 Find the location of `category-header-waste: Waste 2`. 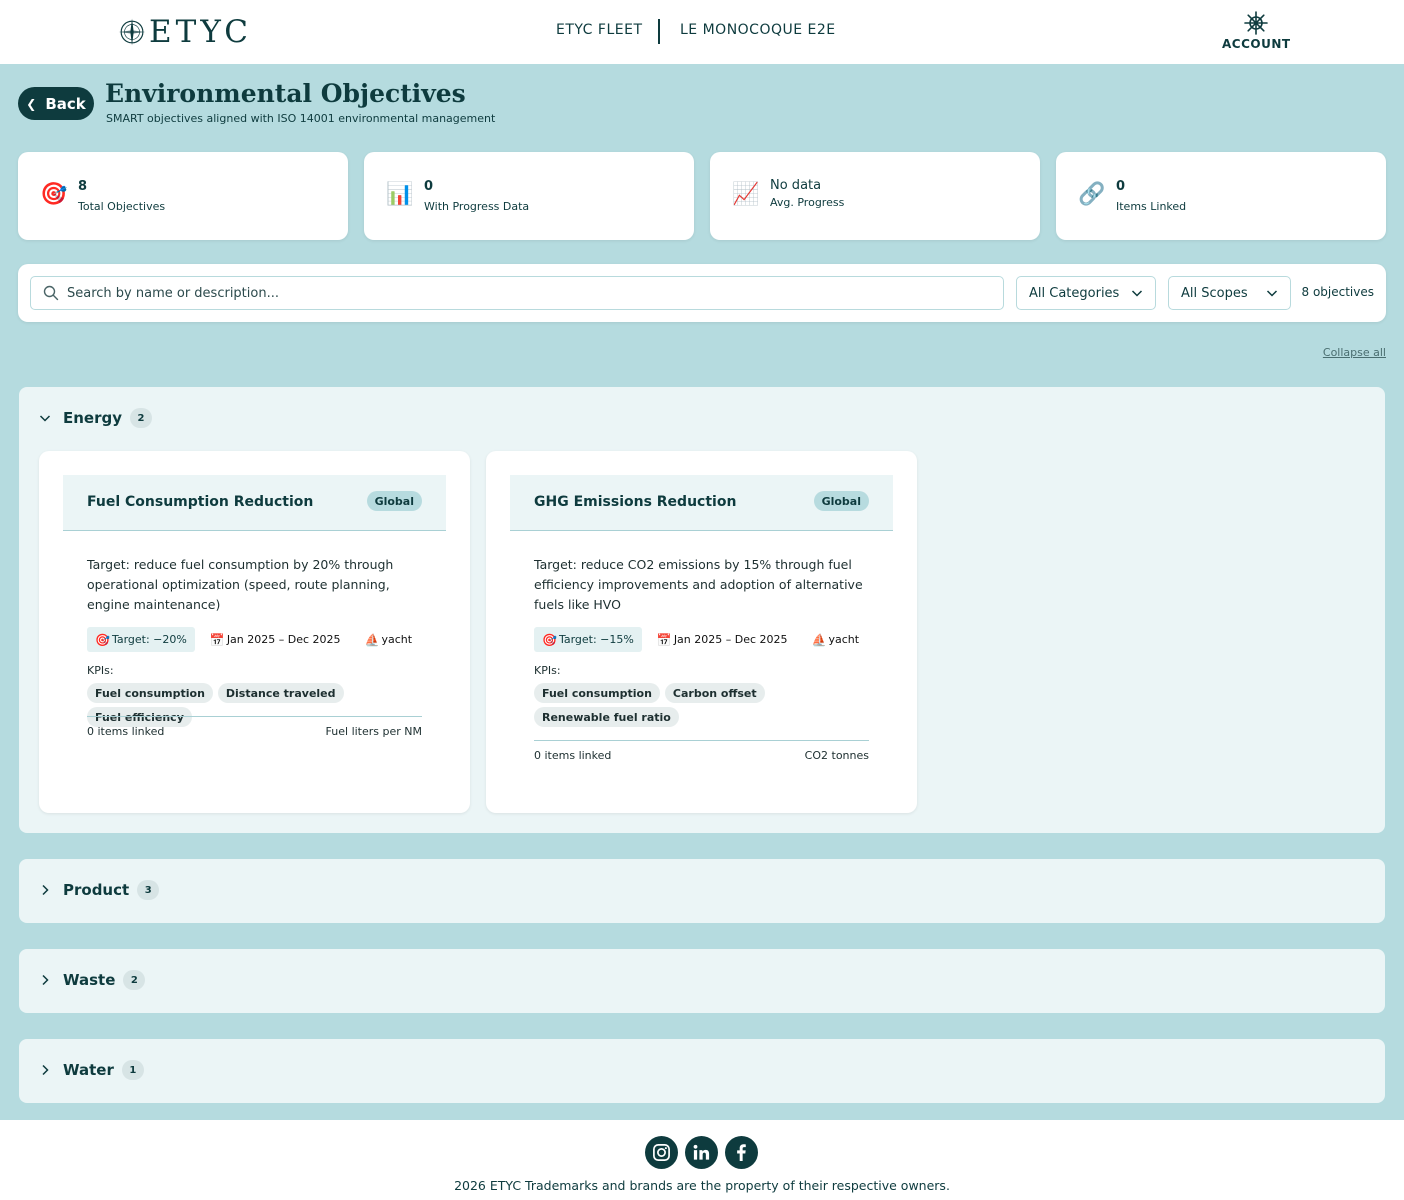

category-header-waste: Waste 2 is located at coordinates (92, 980).